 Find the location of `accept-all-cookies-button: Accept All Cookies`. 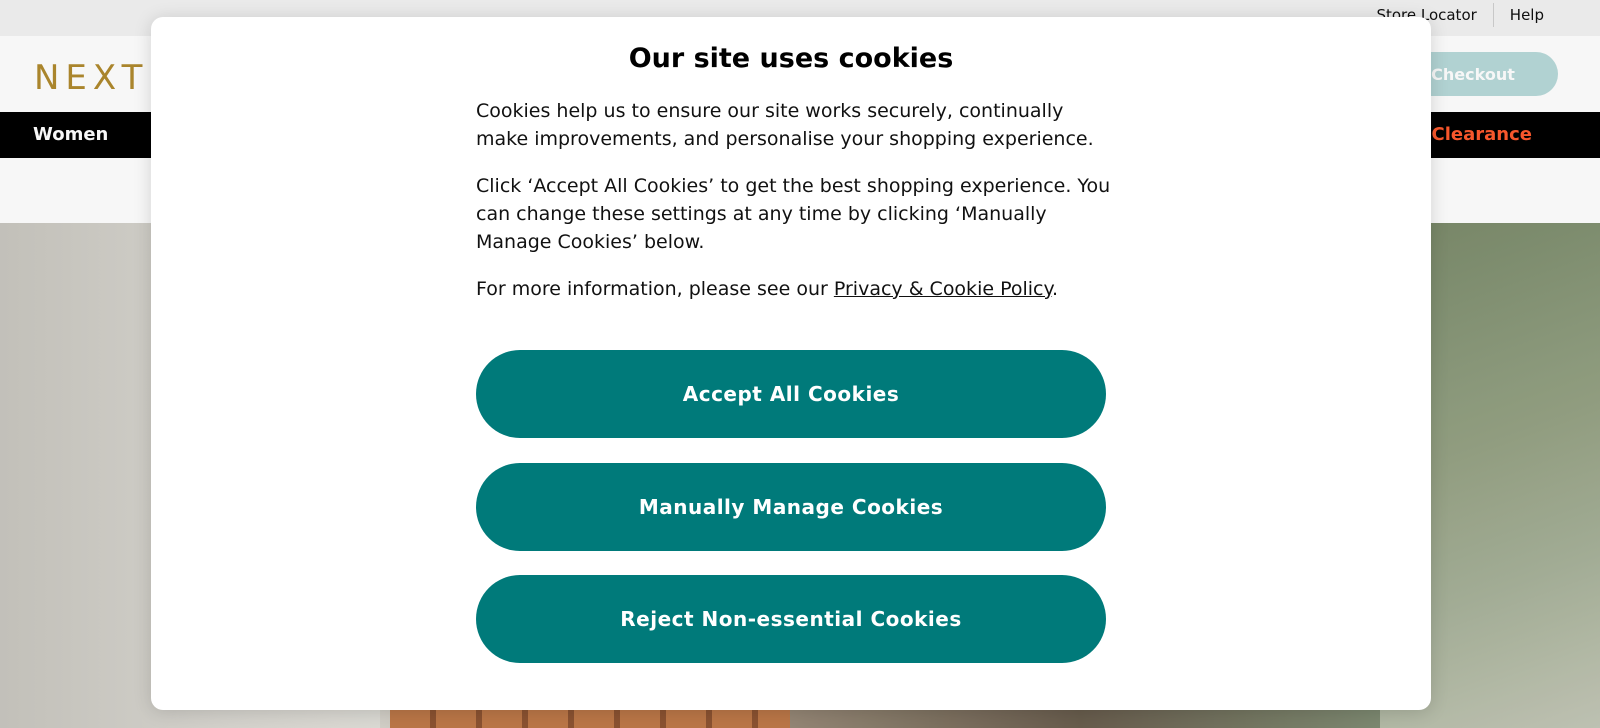

accept-all-cookies-button: Accept All Cookies is located at coordinates (791, 394).